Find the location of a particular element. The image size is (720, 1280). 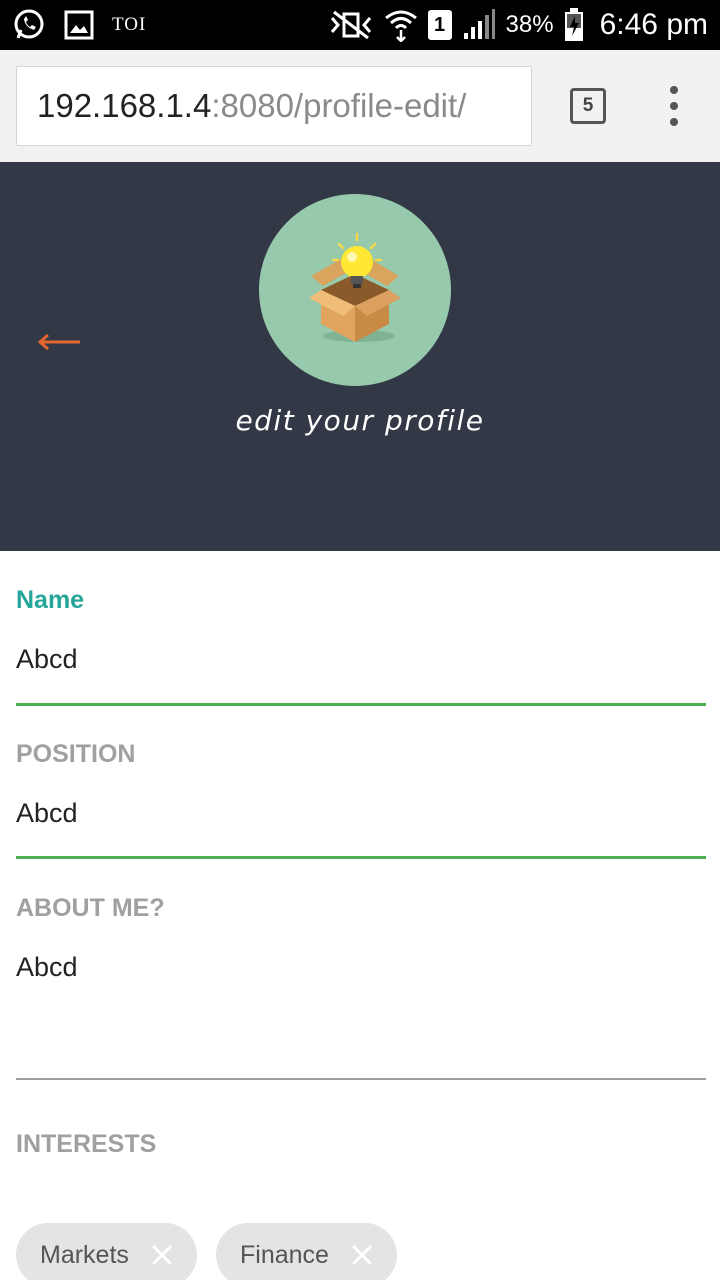

status-left: TOI is located at coordinates (79, 25).